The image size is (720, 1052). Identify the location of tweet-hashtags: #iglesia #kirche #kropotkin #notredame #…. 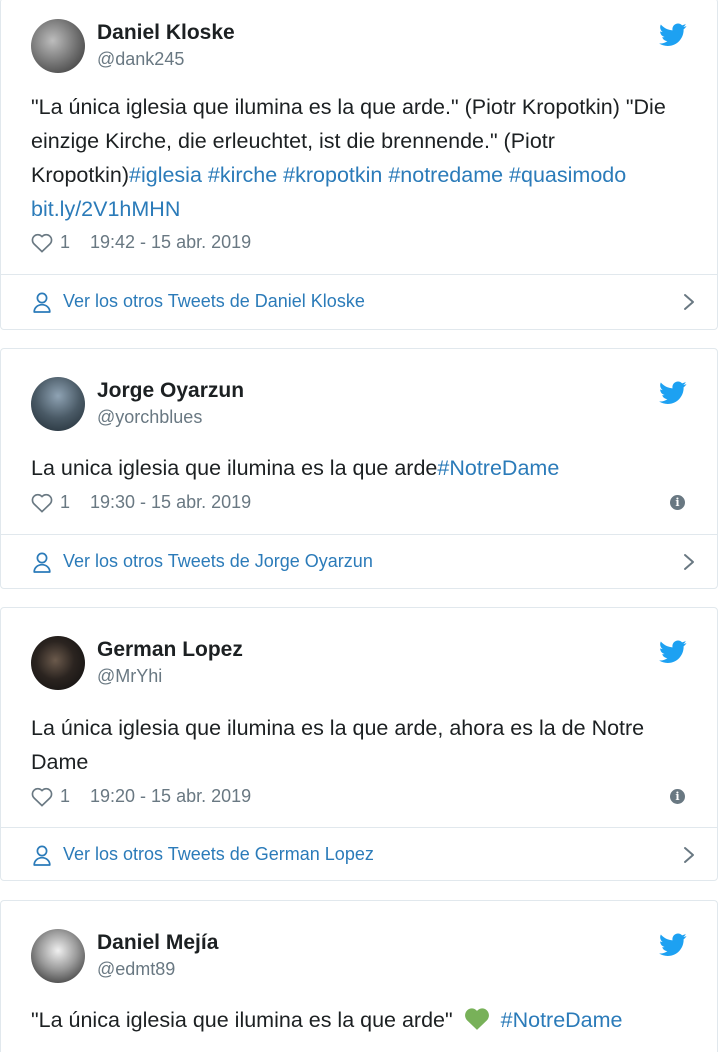
(377, 175).